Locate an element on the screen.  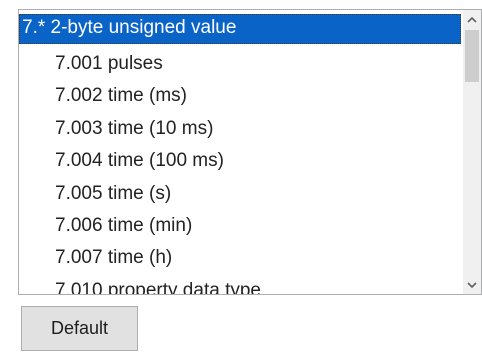
chevron-down-icon is located at coordinates (472, 284).